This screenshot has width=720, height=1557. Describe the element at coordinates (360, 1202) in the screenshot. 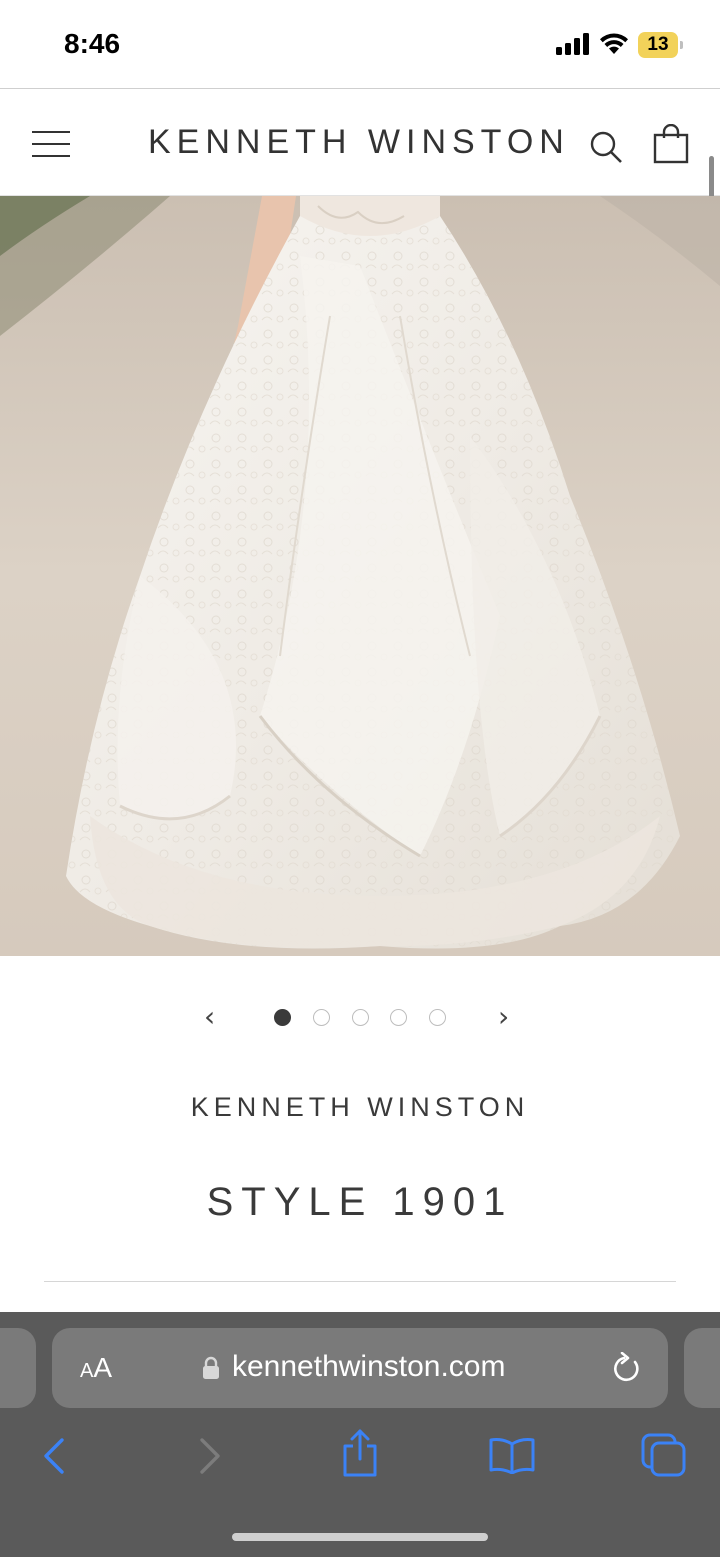

I see `product-title: STYLE 1901` at that location.